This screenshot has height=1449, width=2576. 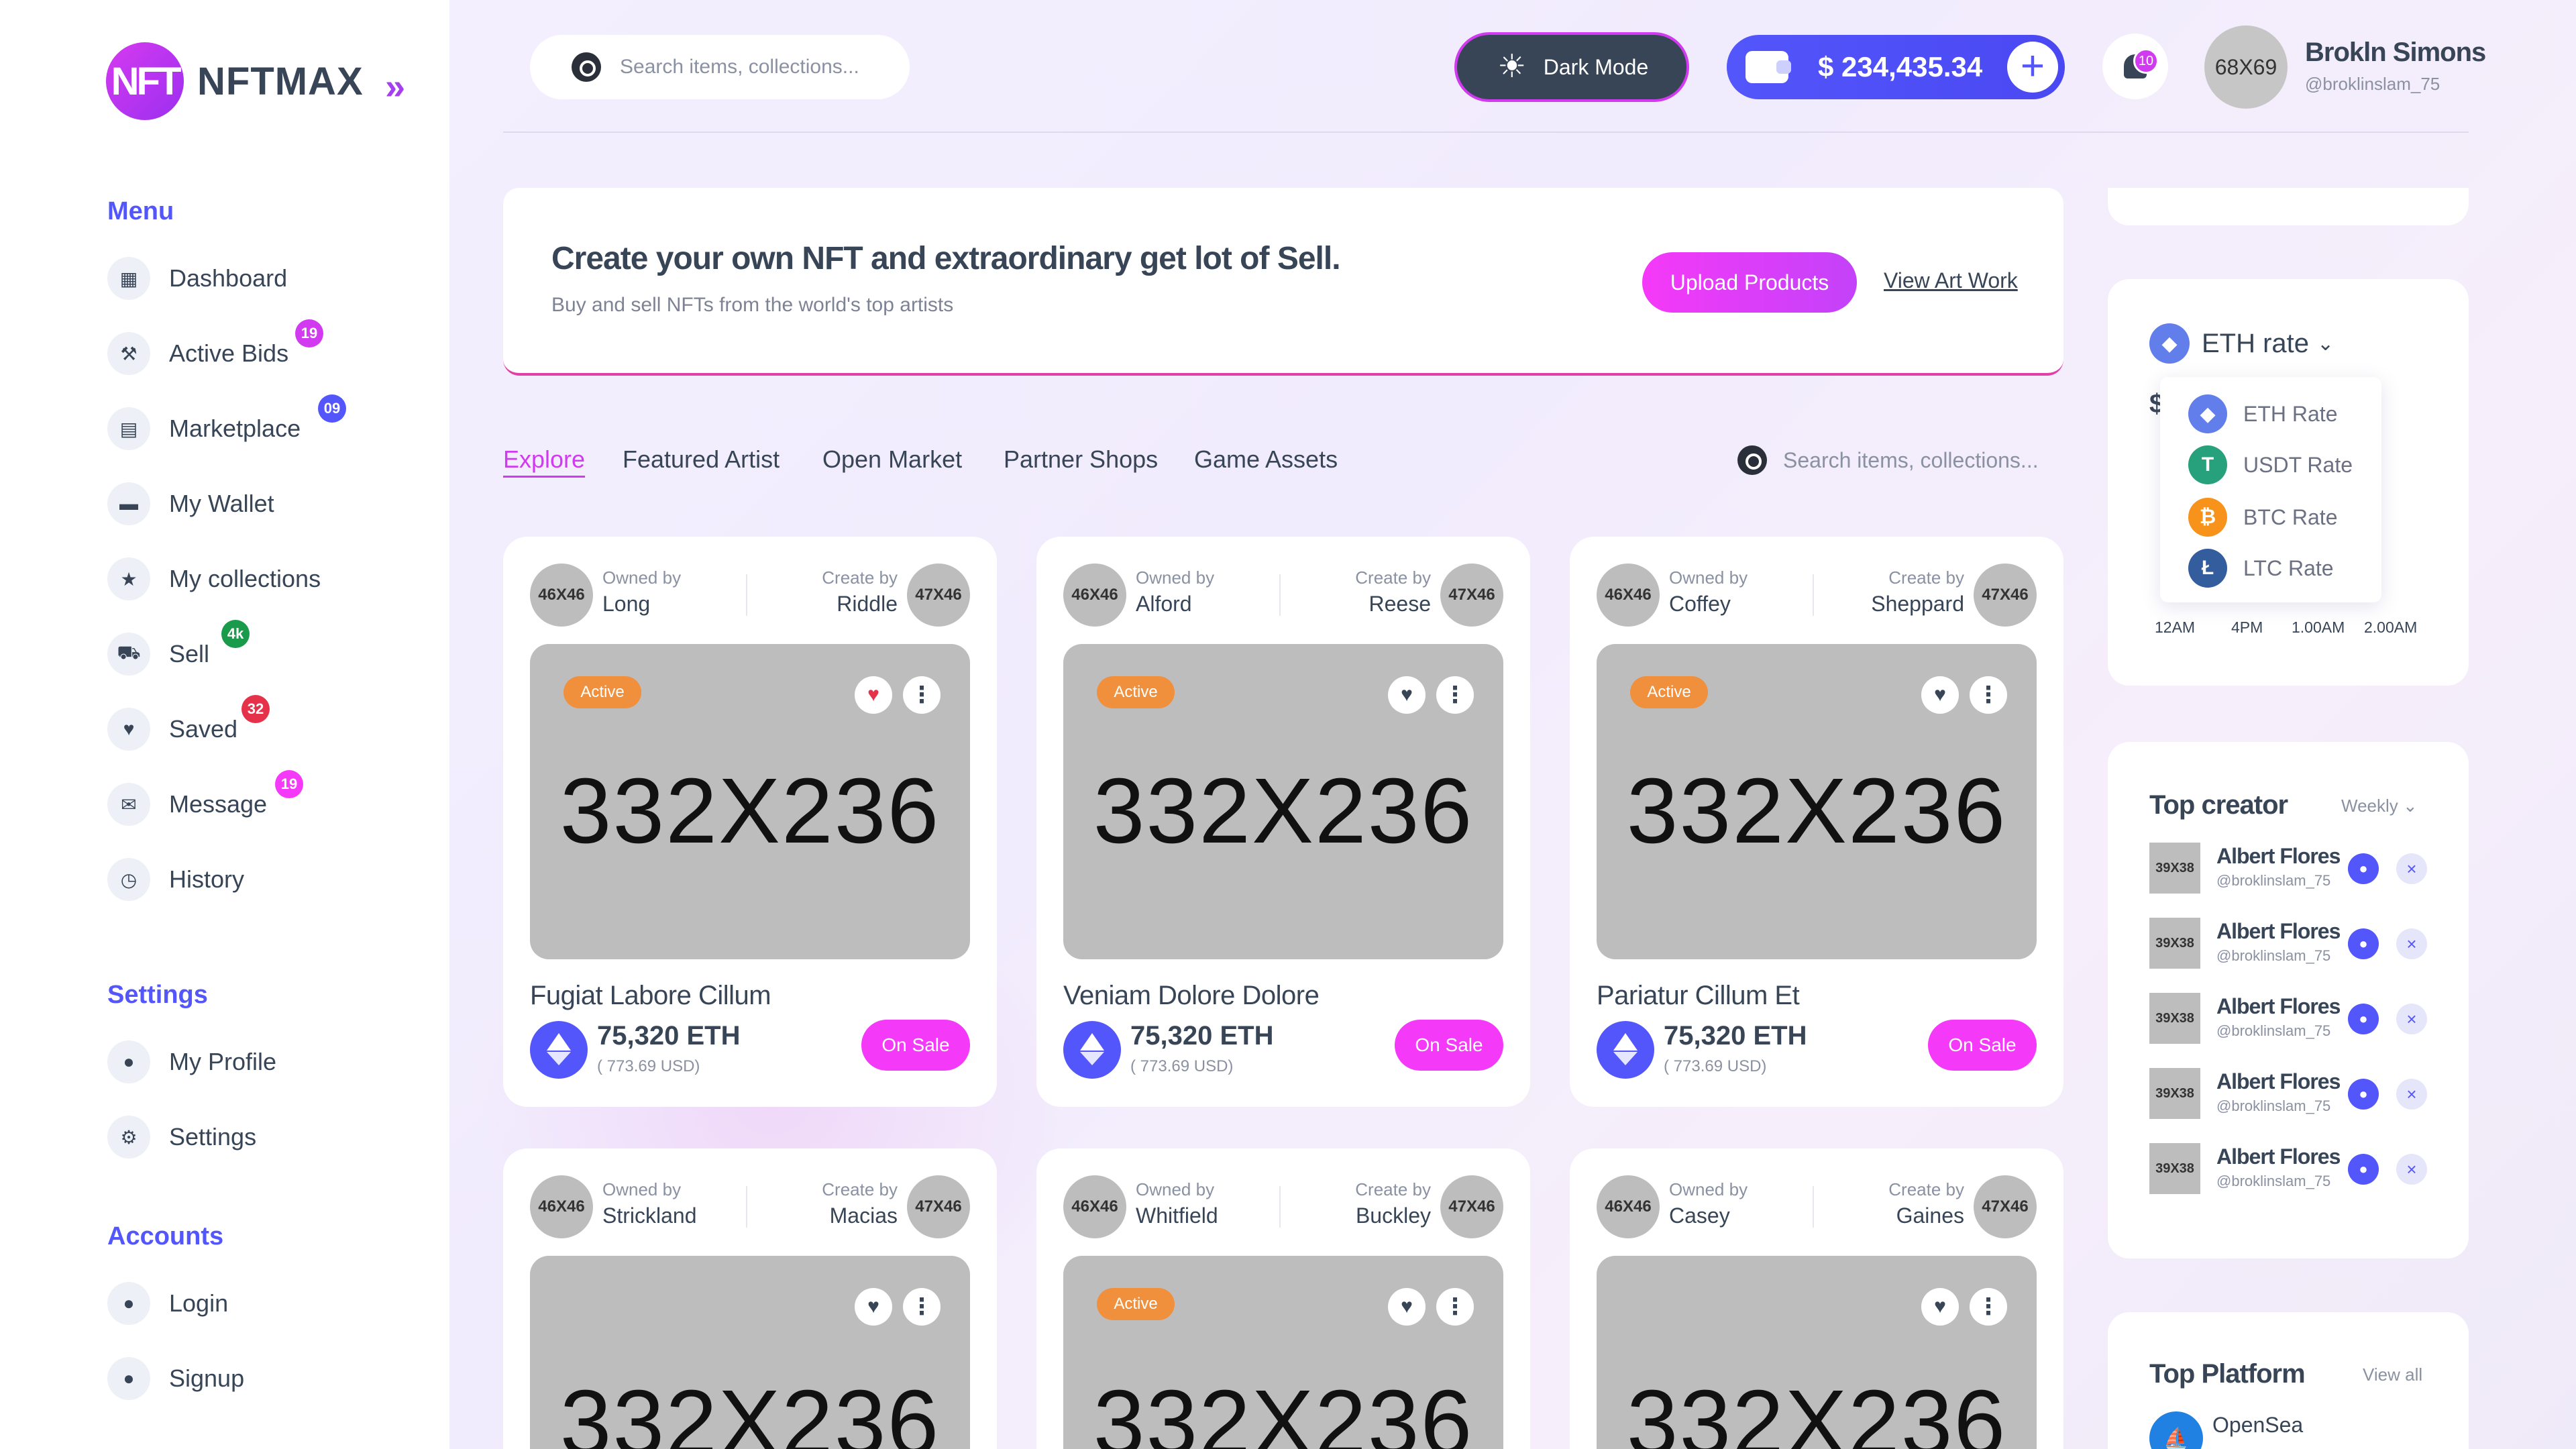 I want to click on view-art-work-link: View Art Work, so click(x=1951, y=280).